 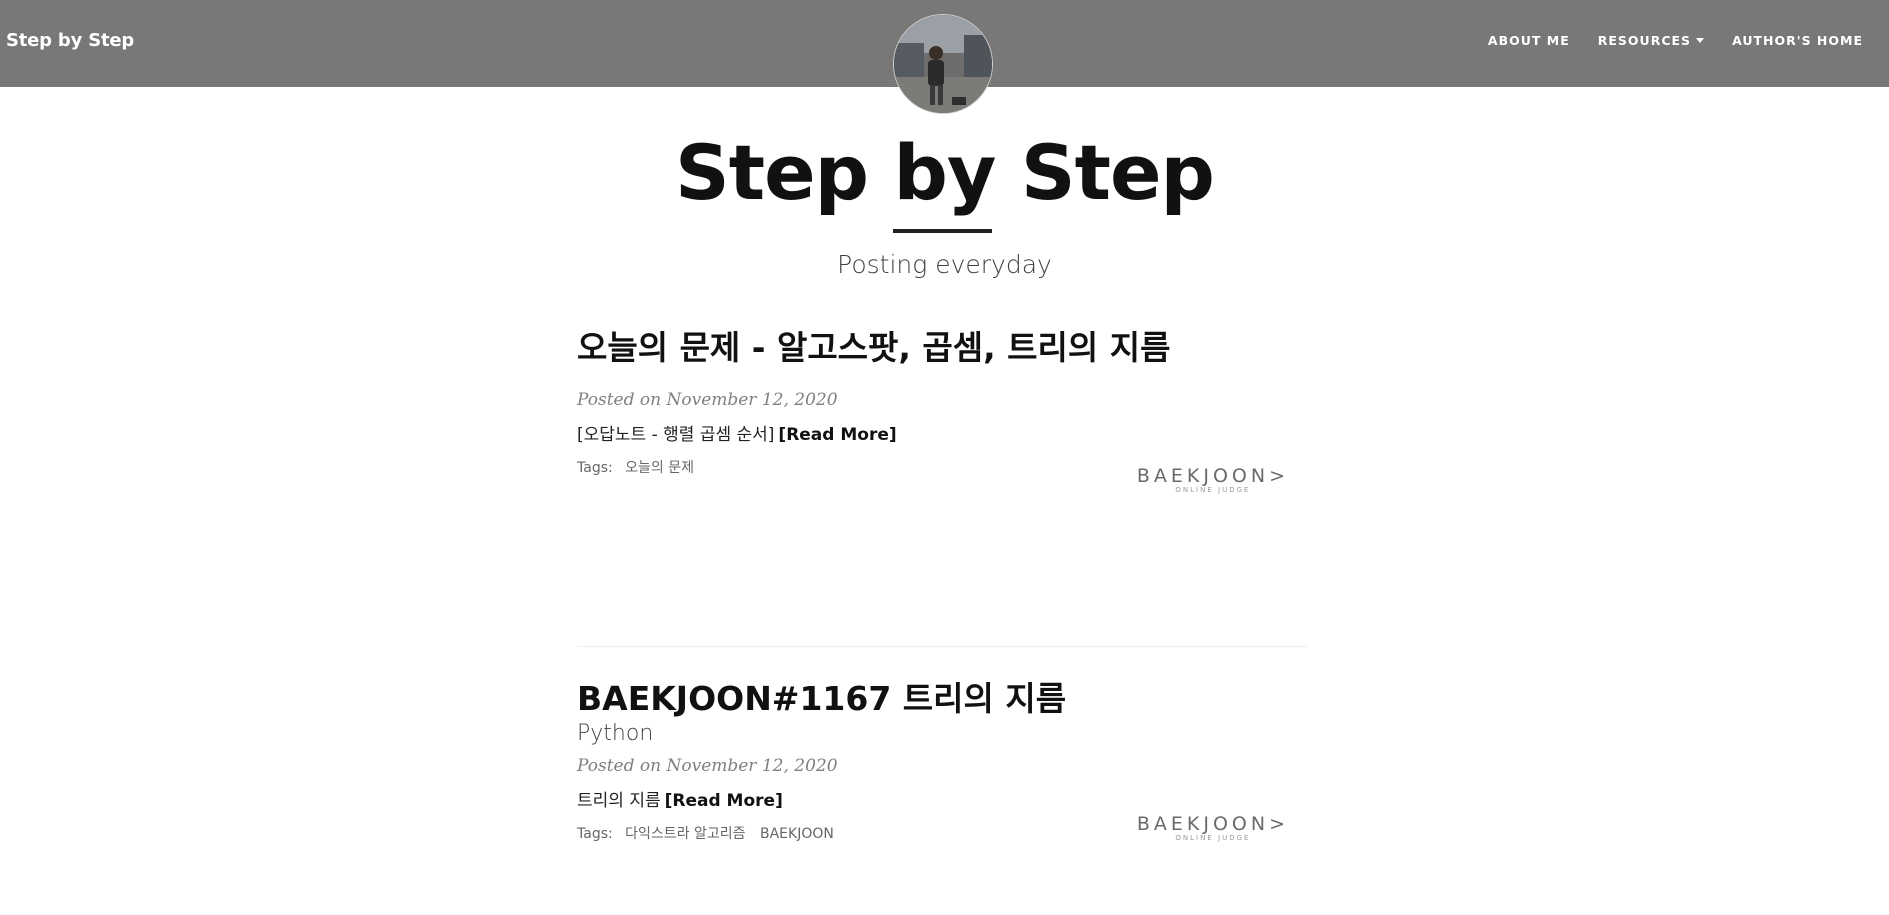 What do you see at coordinates (619, 801) in the screenshot?
I see `post-excerpt-text: 트리의 지름` at bounding box center [619, 801].